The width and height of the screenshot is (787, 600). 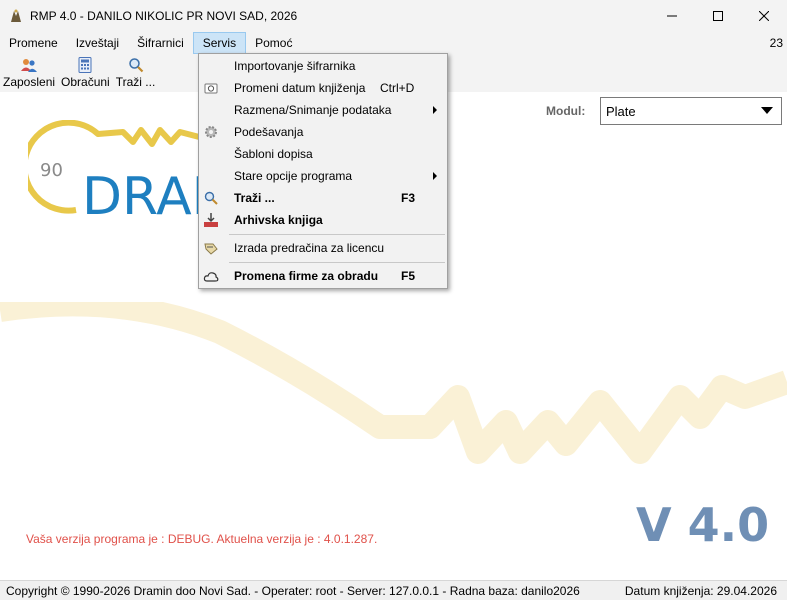 I want to click on cloud-icon, so click(x=211, y=277).